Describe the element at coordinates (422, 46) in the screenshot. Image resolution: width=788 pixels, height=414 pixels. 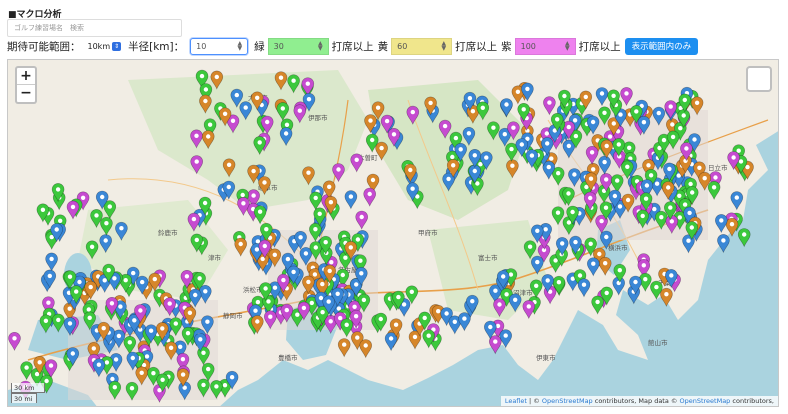
I see `yellow-threshold-input: 60 ▲ ▼` at that location.